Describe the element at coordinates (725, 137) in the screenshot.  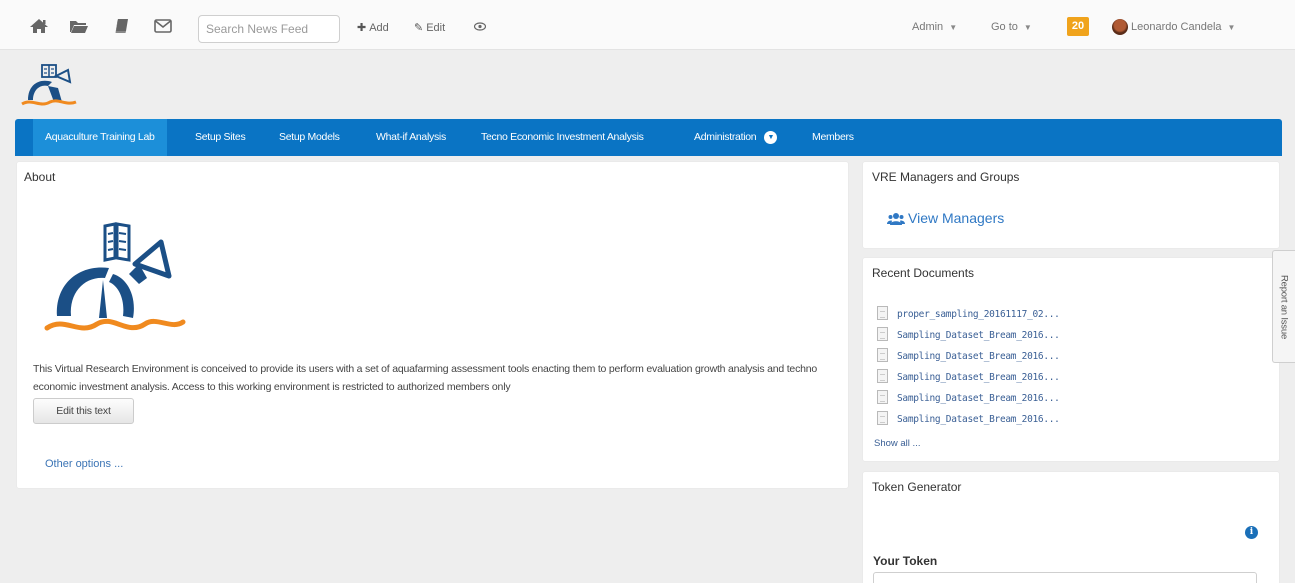
I see `nav-item-label: Administration` at that location.